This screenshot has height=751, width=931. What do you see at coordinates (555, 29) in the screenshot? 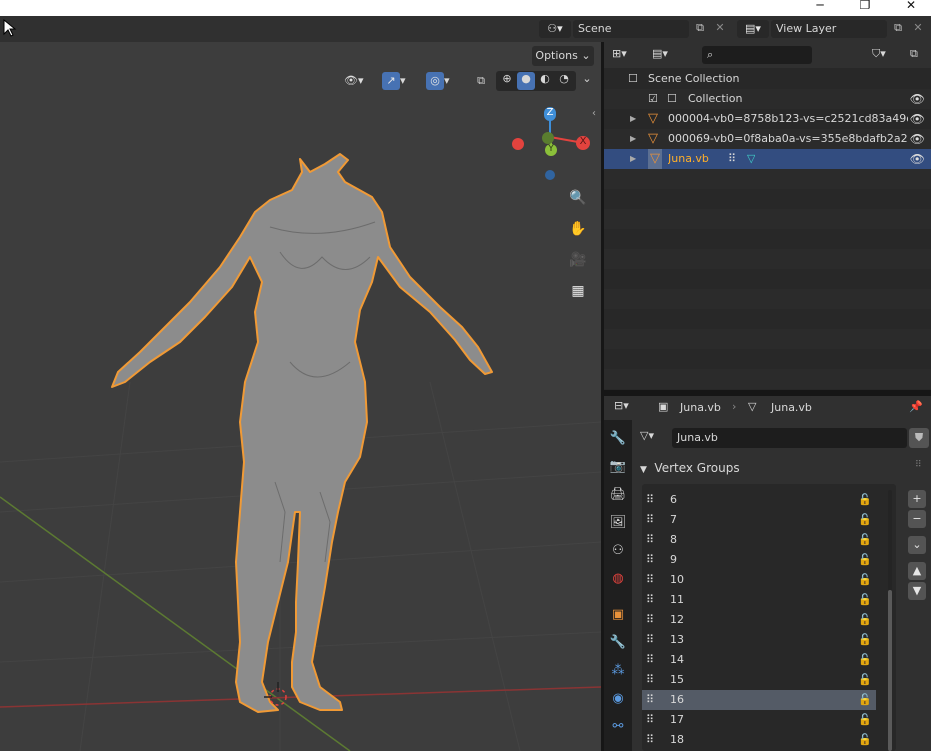
I see `scene-selector-button: ⚇▾` at bounding box center [555, 29].